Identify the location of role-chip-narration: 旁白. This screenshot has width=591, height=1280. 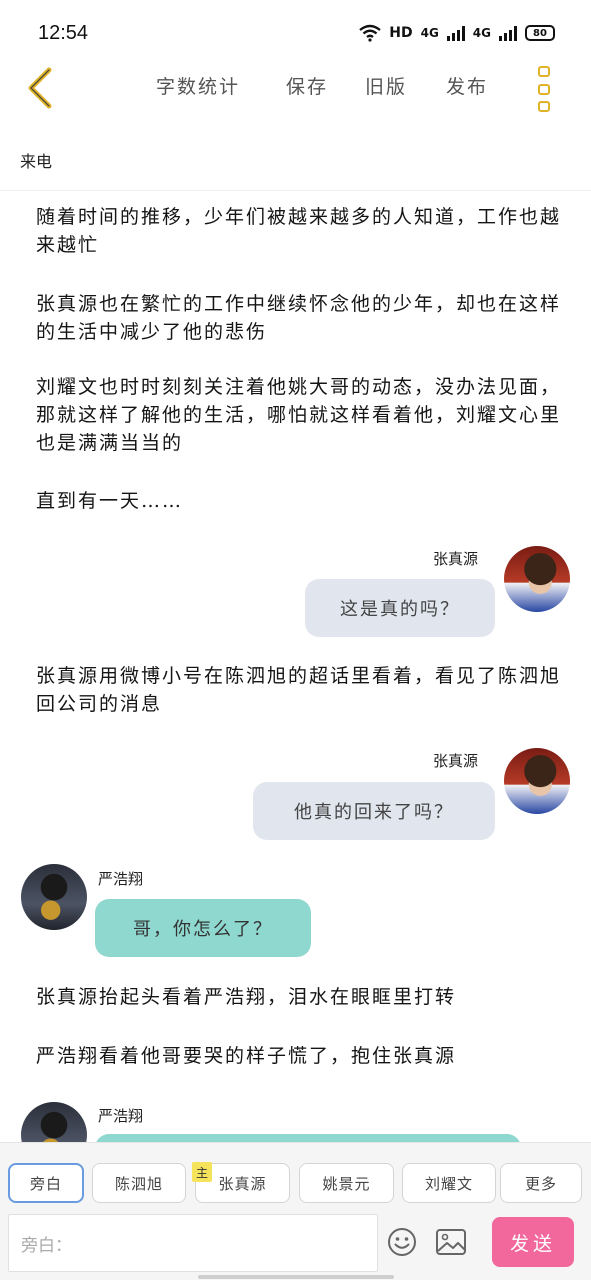
(46, 1183).